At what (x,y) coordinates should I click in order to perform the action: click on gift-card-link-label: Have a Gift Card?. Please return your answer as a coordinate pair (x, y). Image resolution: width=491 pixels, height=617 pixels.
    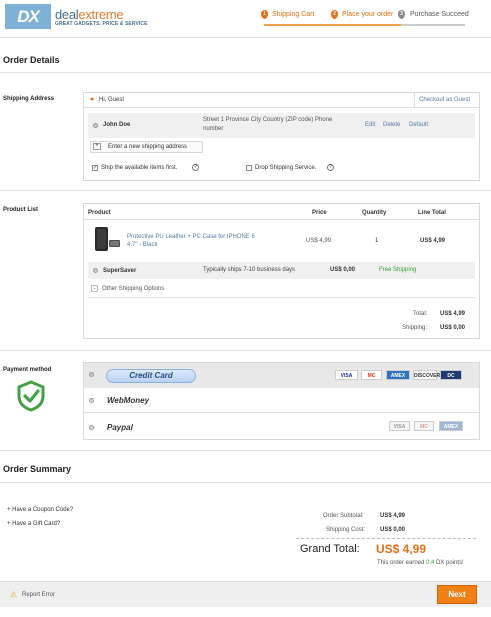
    Looking at the image, I should click on (36, 524).